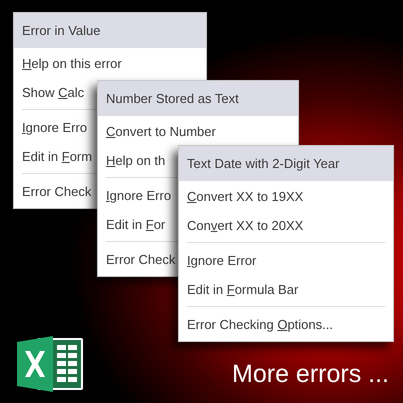  What do you see at coordinates (245, 196) in the screenshot?
I see `menu-item: Convert XX to 19XX` at bounding box center [245, 196].